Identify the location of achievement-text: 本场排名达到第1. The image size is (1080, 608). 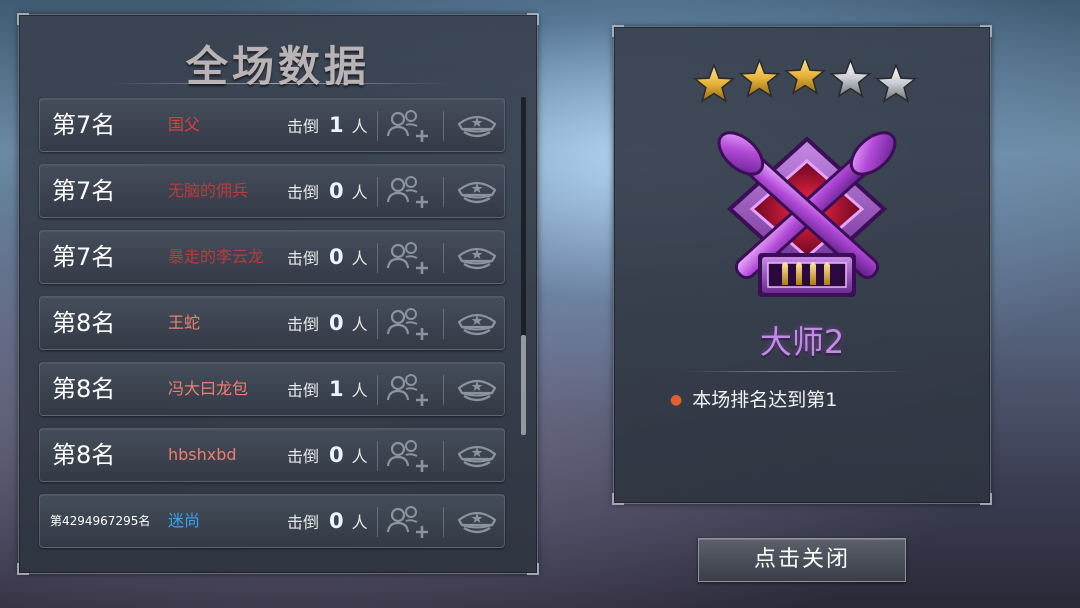
(765, 400).